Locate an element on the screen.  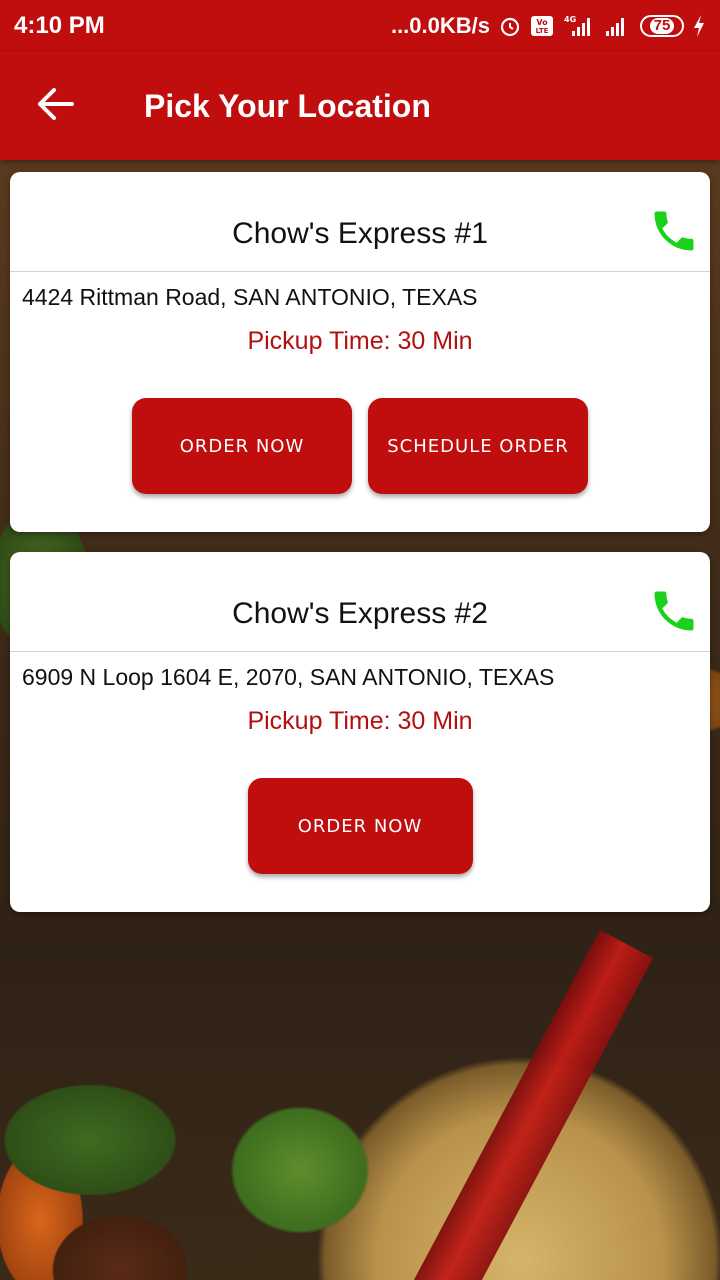
battery-level: 75 is located at coordinates (662, 26).